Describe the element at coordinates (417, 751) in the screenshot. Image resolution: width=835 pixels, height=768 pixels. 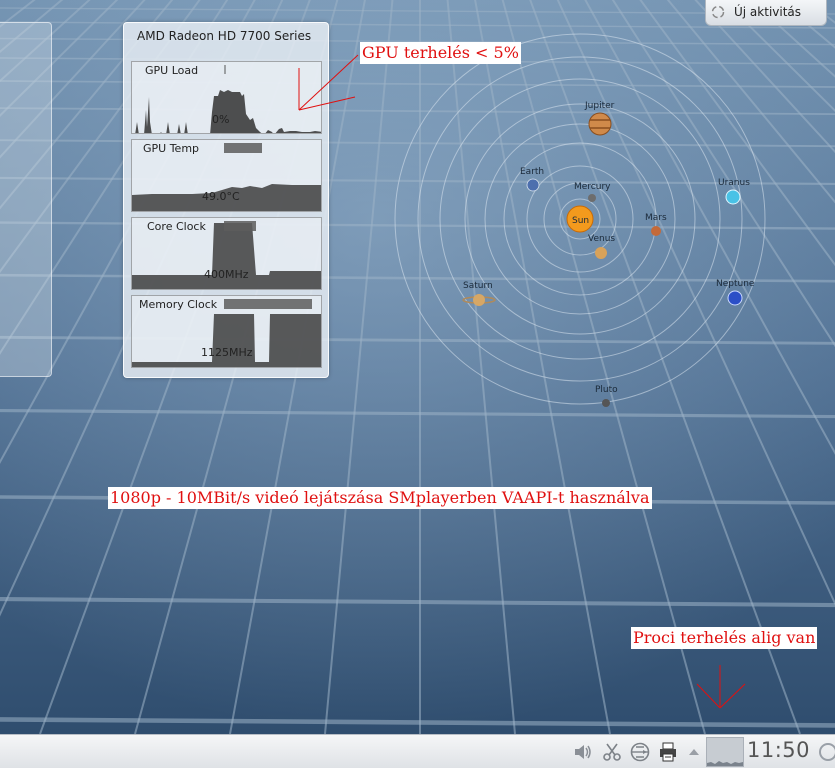
I see `taskbar: 11:50` at that location.